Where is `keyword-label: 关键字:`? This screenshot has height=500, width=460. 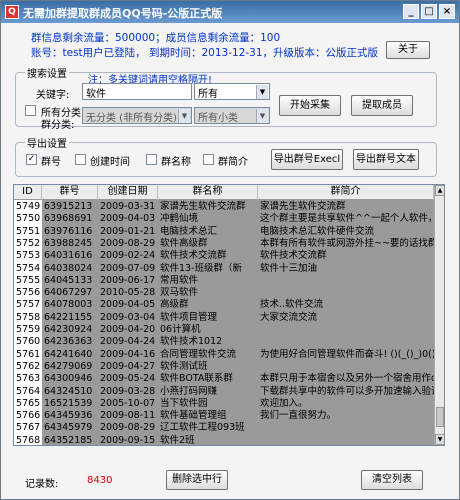
keyword-label: 关键字: is located at coordinates (53, 95).